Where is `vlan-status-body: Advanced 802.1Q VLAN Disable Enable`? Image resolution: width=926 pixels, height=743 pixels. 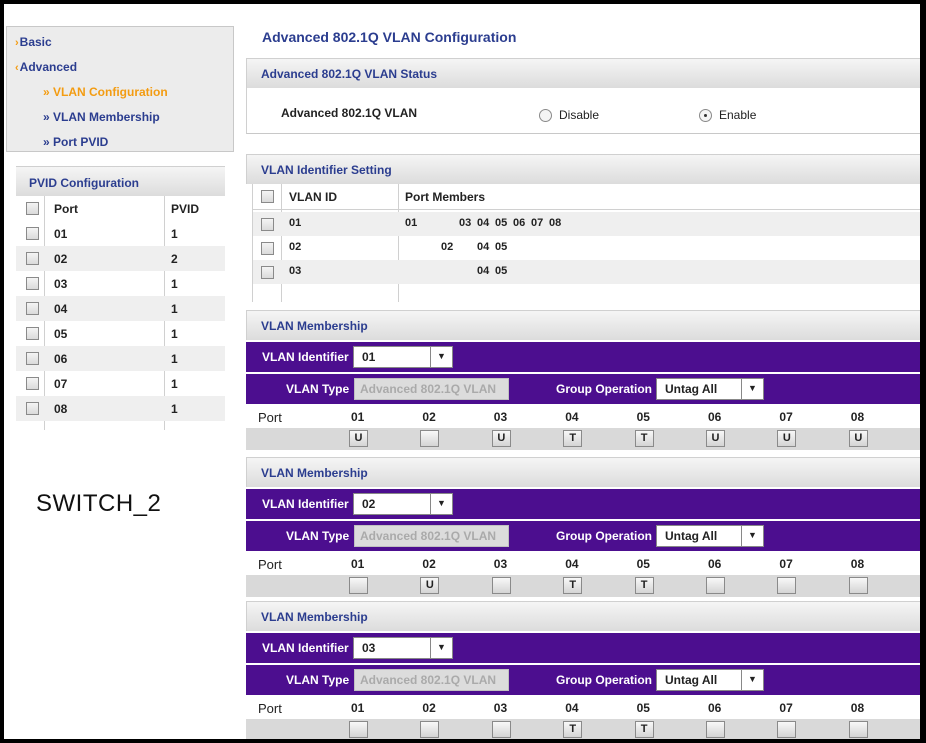
vlan-status-body: Advanced 802.1Q VLAN Disable Enable is located at coordinates (583, 111).